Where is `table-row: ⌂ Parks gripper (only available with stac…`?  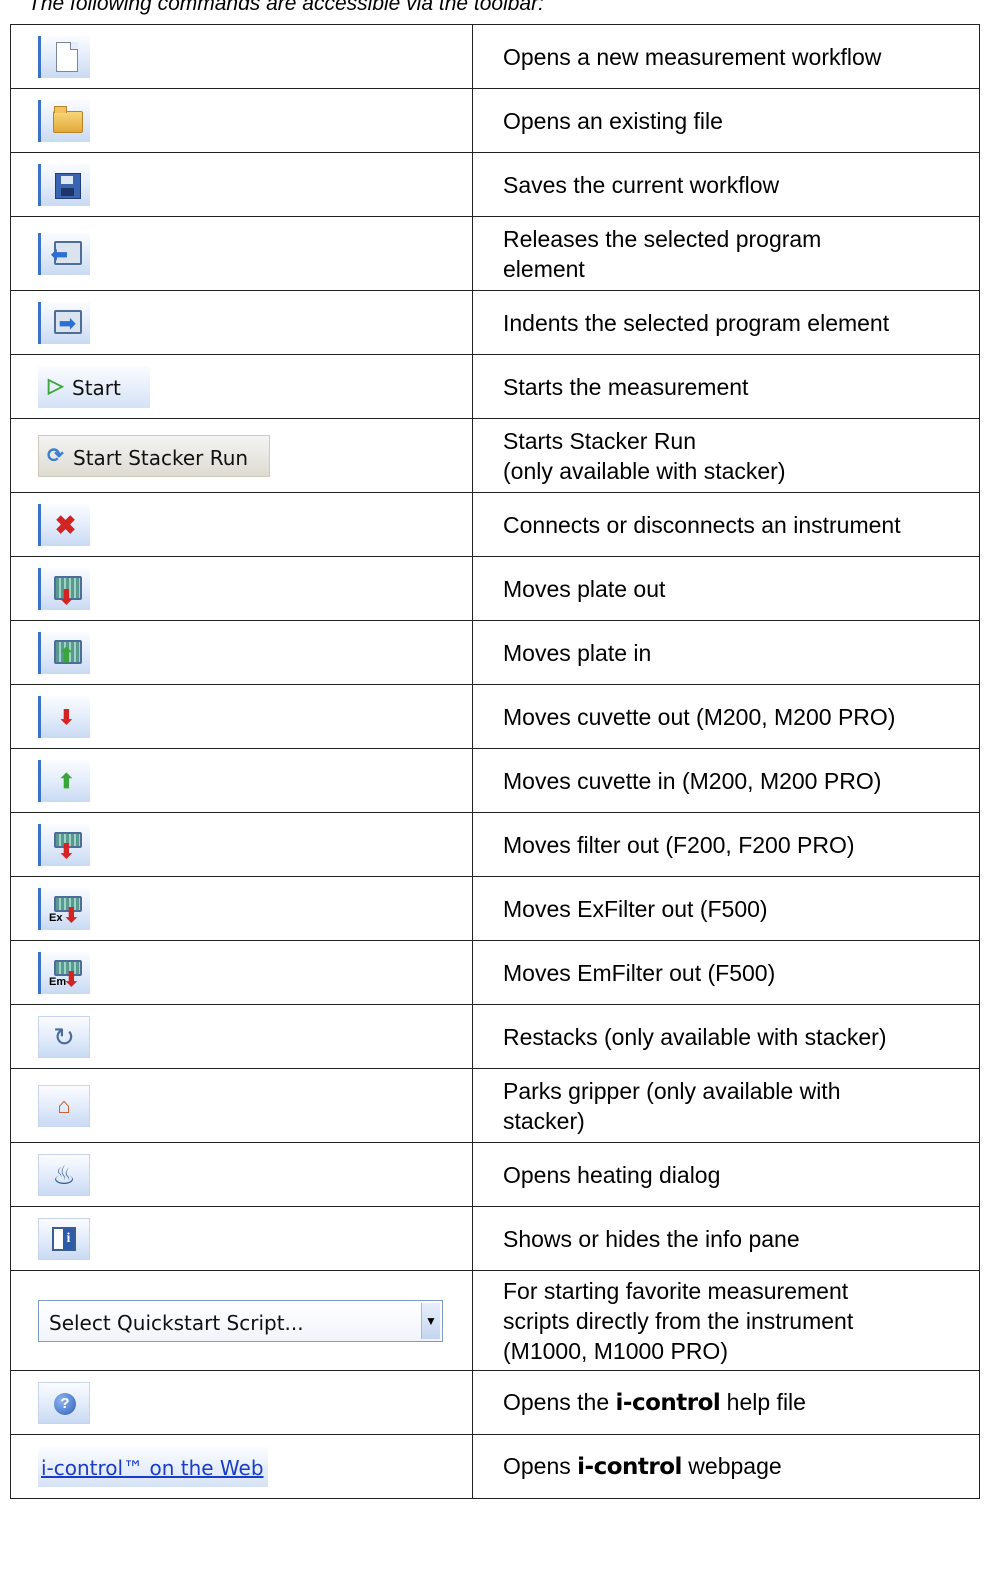 table-row: ⌂ Parks gripper (only available with stac… is located at coordinates (495, 1105).